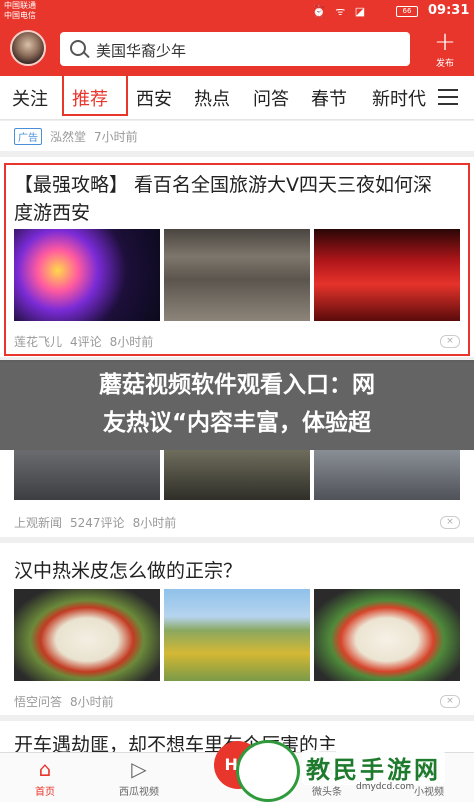 Image resolution: width=474 pixels, height=802 pixels. I want to click on tab-highlight-frame, so click(95, 94).